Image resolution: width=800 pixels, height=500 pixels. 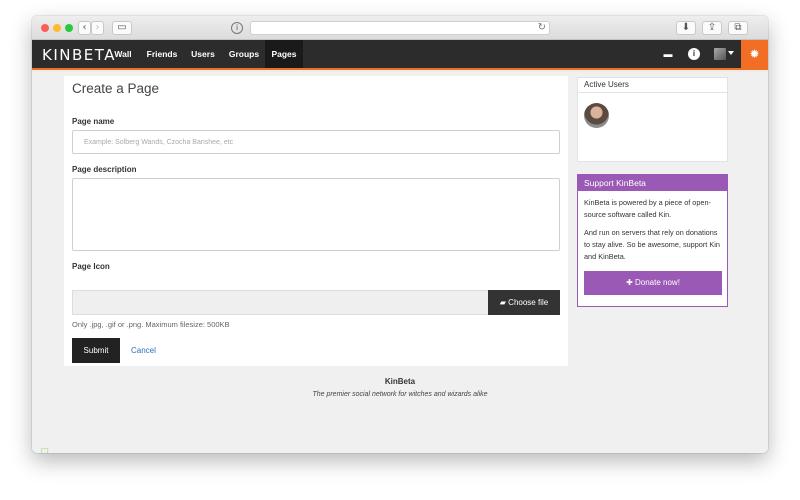 What do you see at coordinates (96, 350) in the screenshot?
I see `submit-button: Submit` at bounding box center [96, 350].